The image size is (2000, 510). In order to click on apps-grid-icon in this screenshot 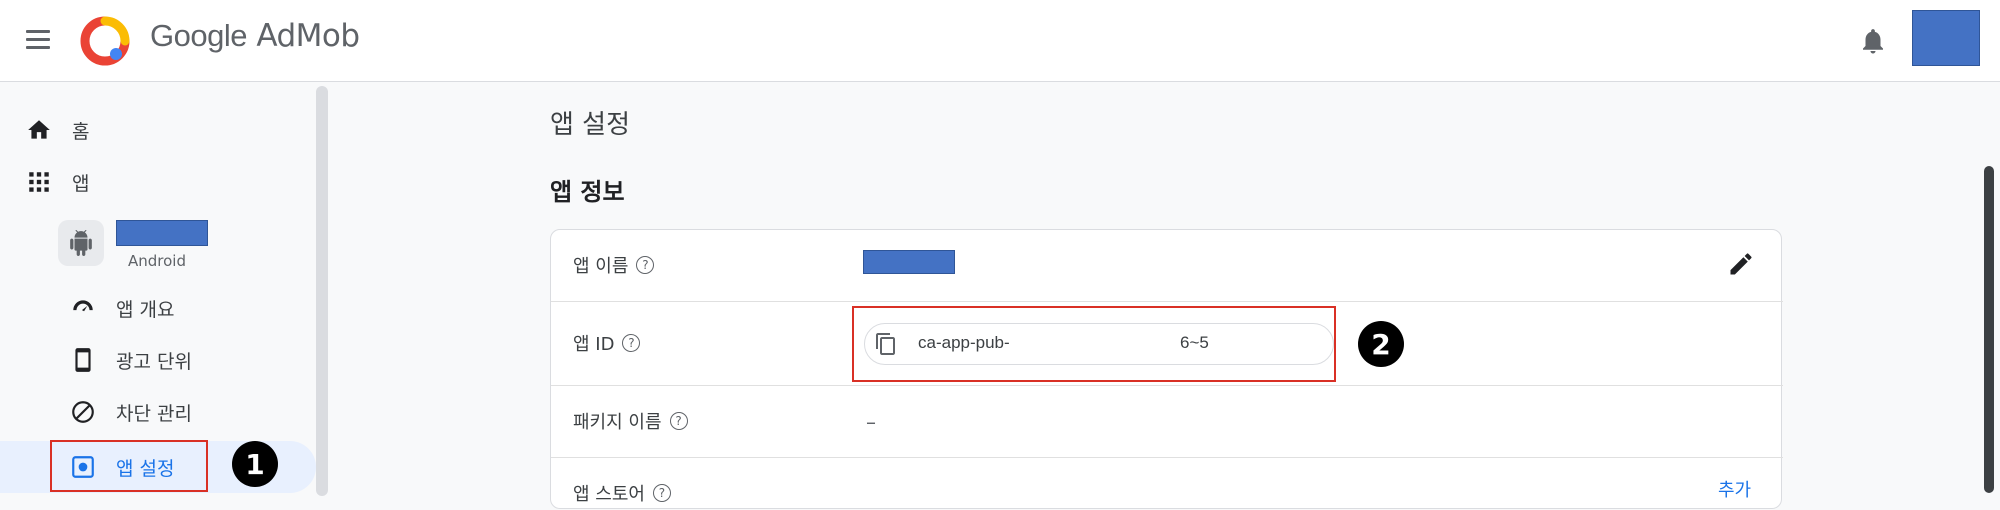, I will do `click(39, 182)`.